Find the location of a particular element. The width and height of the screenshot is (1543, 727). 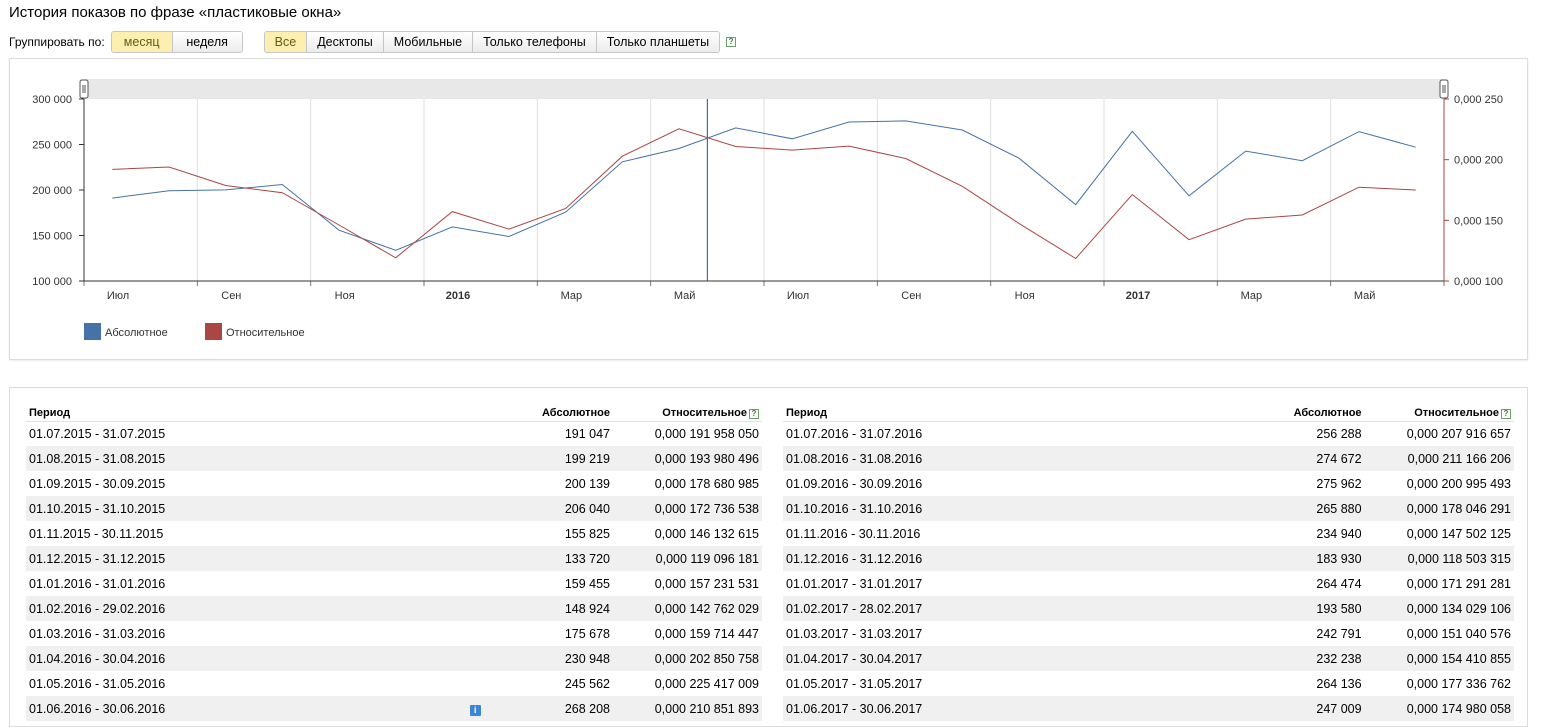

y-tick-label-right: 0,000 200 is located at coordinates (1478, 161).